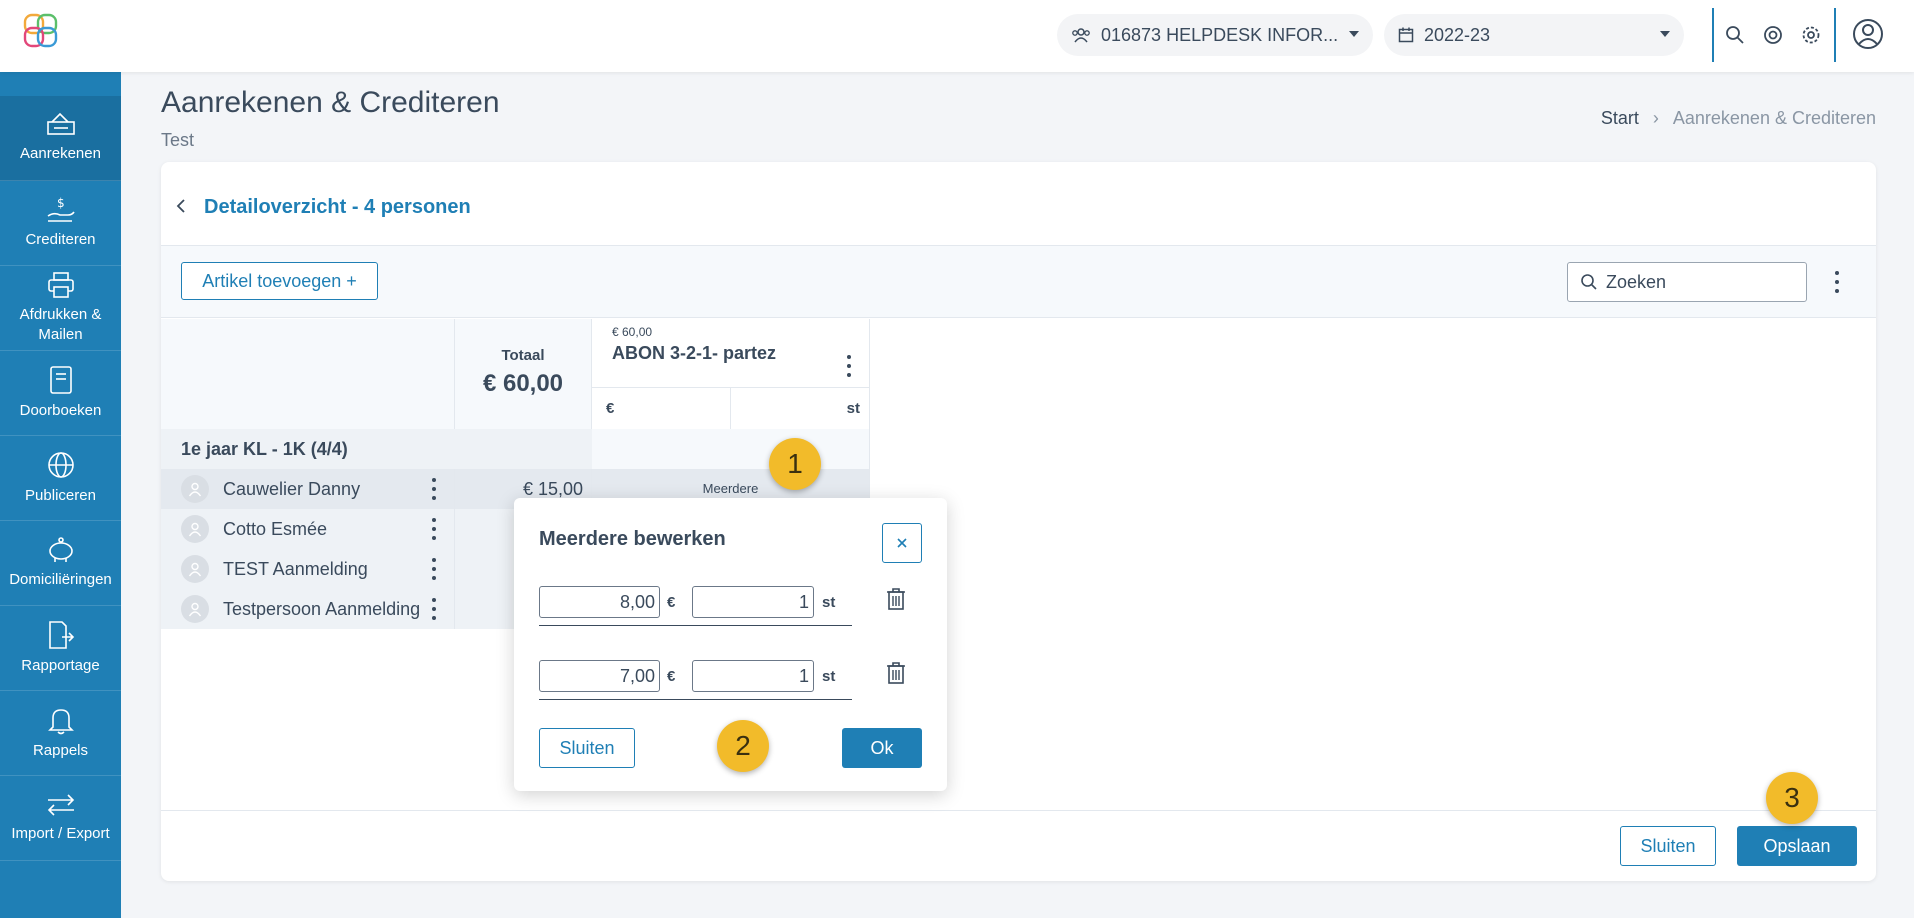 The height and width of the screenshot is (918, 1914). Describe the element at coordinates (902, 543) in the screenshot. I see `popup-close-button` at that location.